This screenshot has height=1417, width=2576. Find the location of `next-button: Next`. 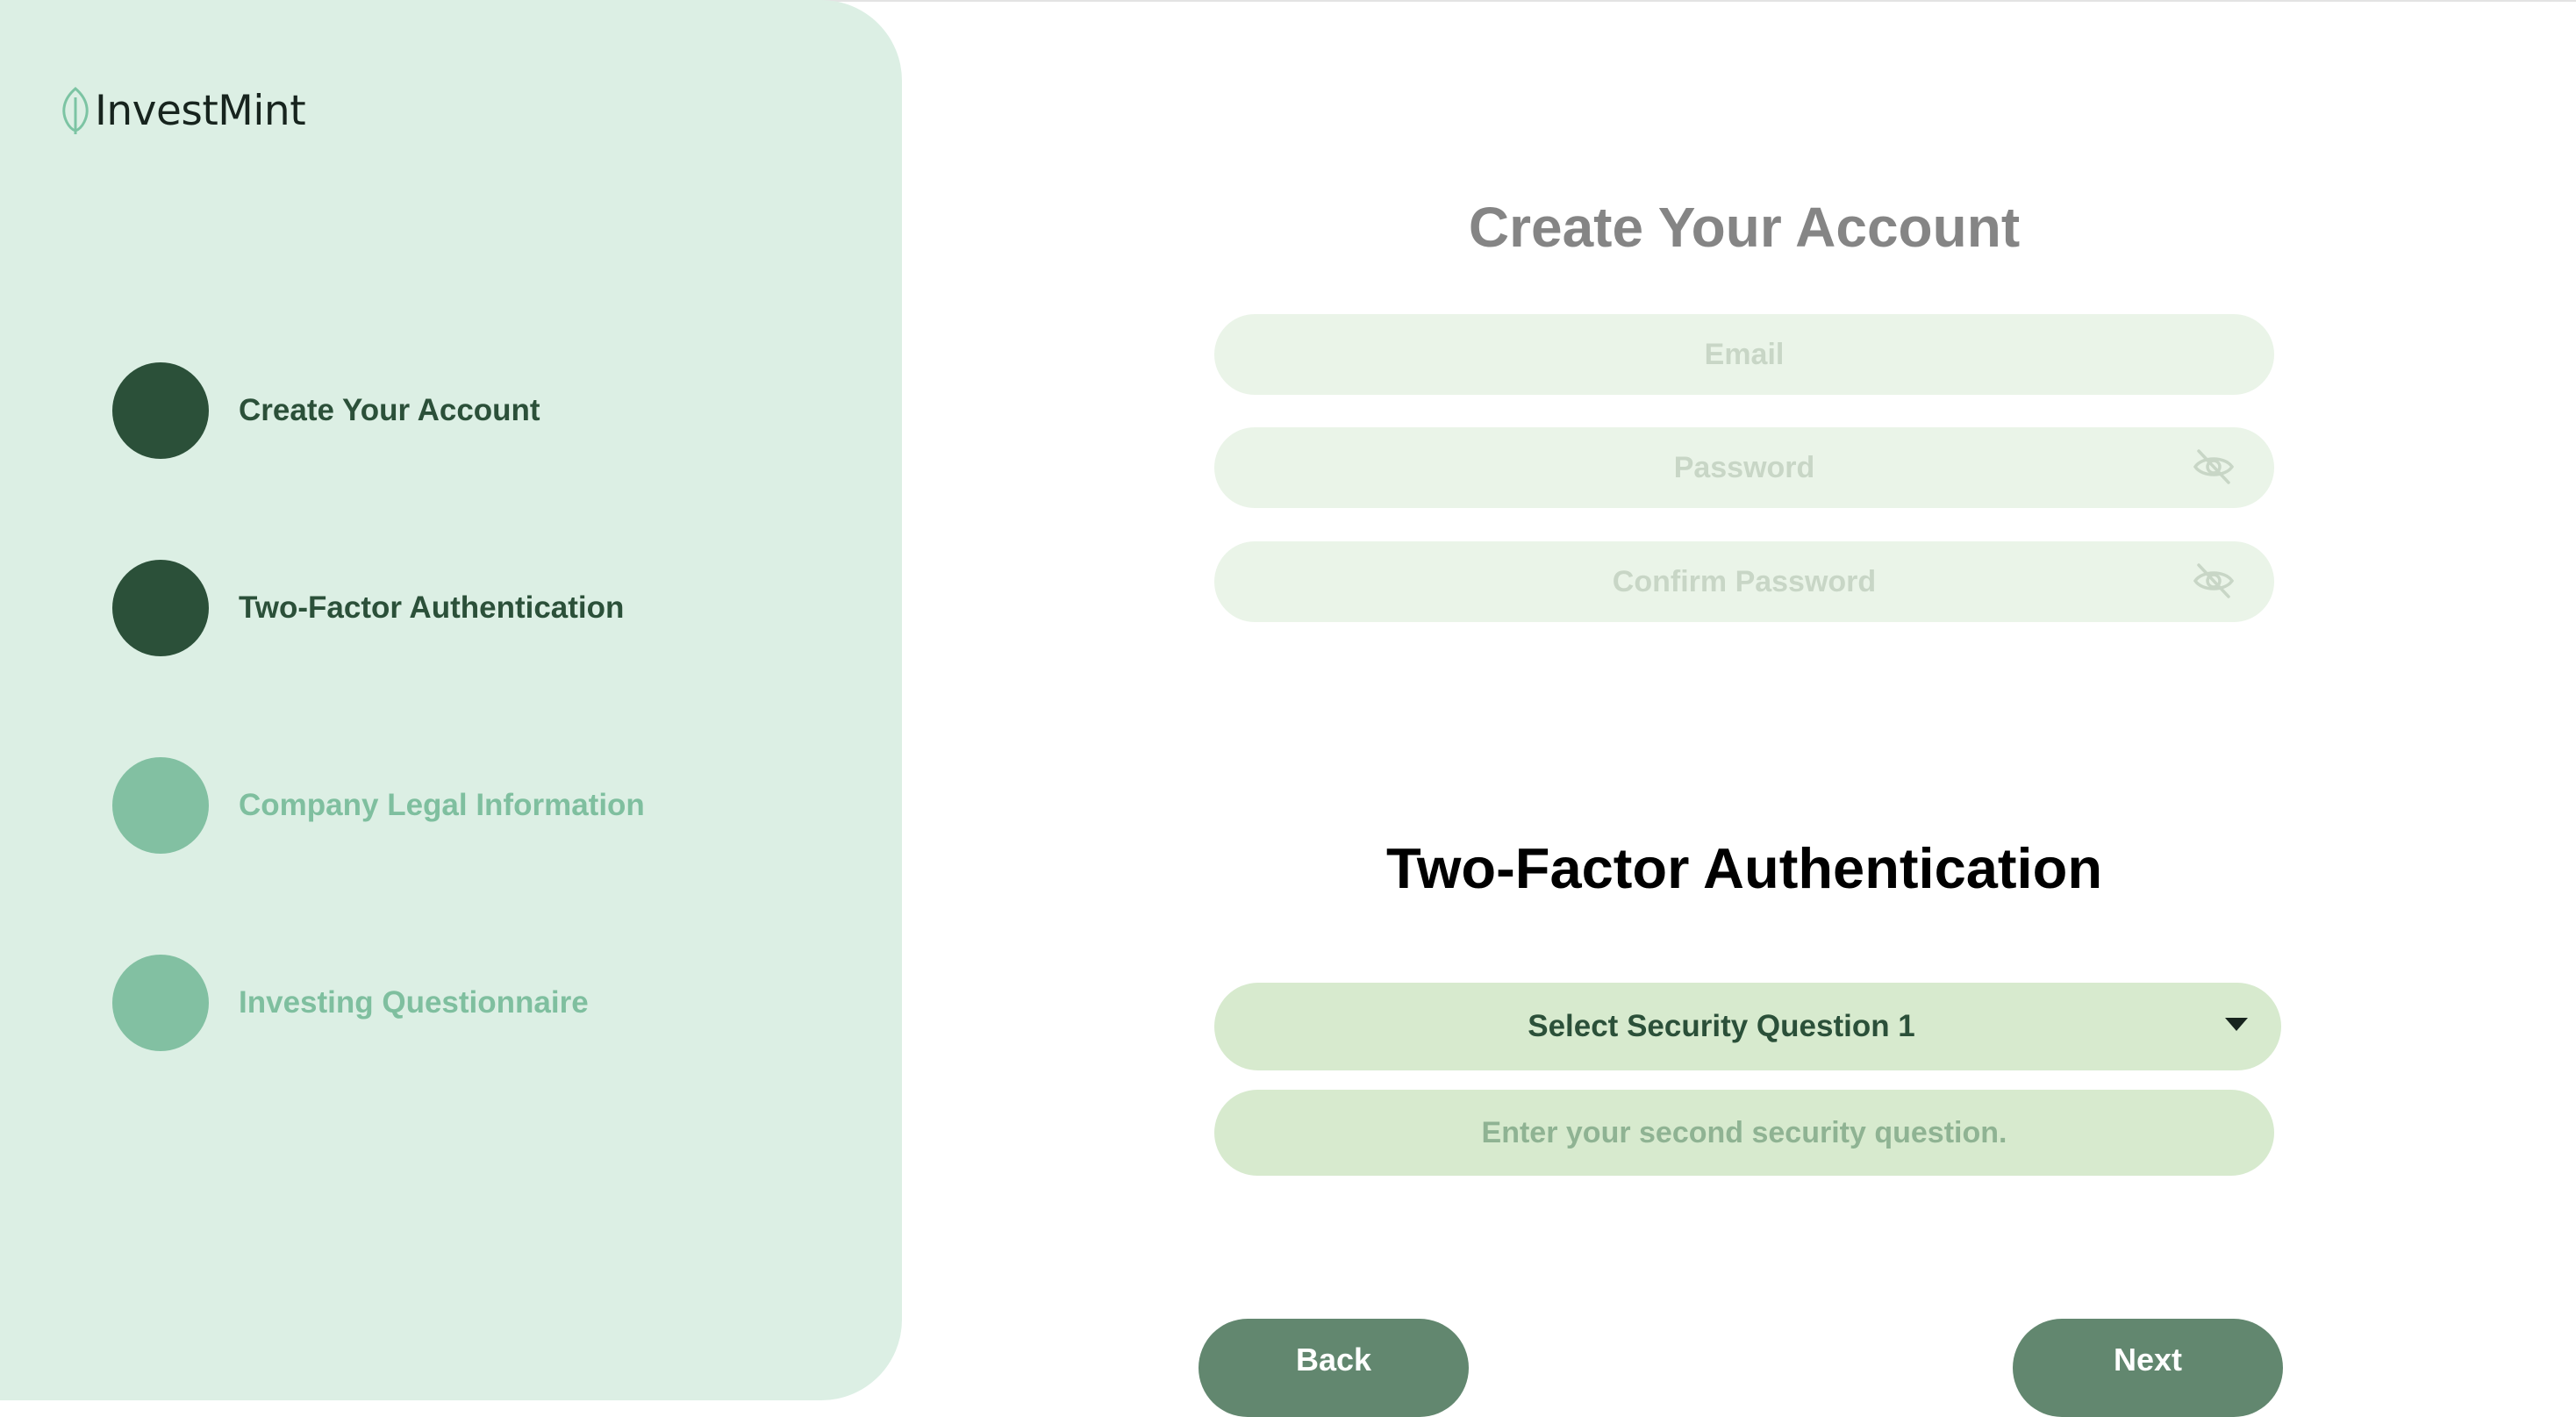

next-button: Next is located at coordinates (2148, 1368).